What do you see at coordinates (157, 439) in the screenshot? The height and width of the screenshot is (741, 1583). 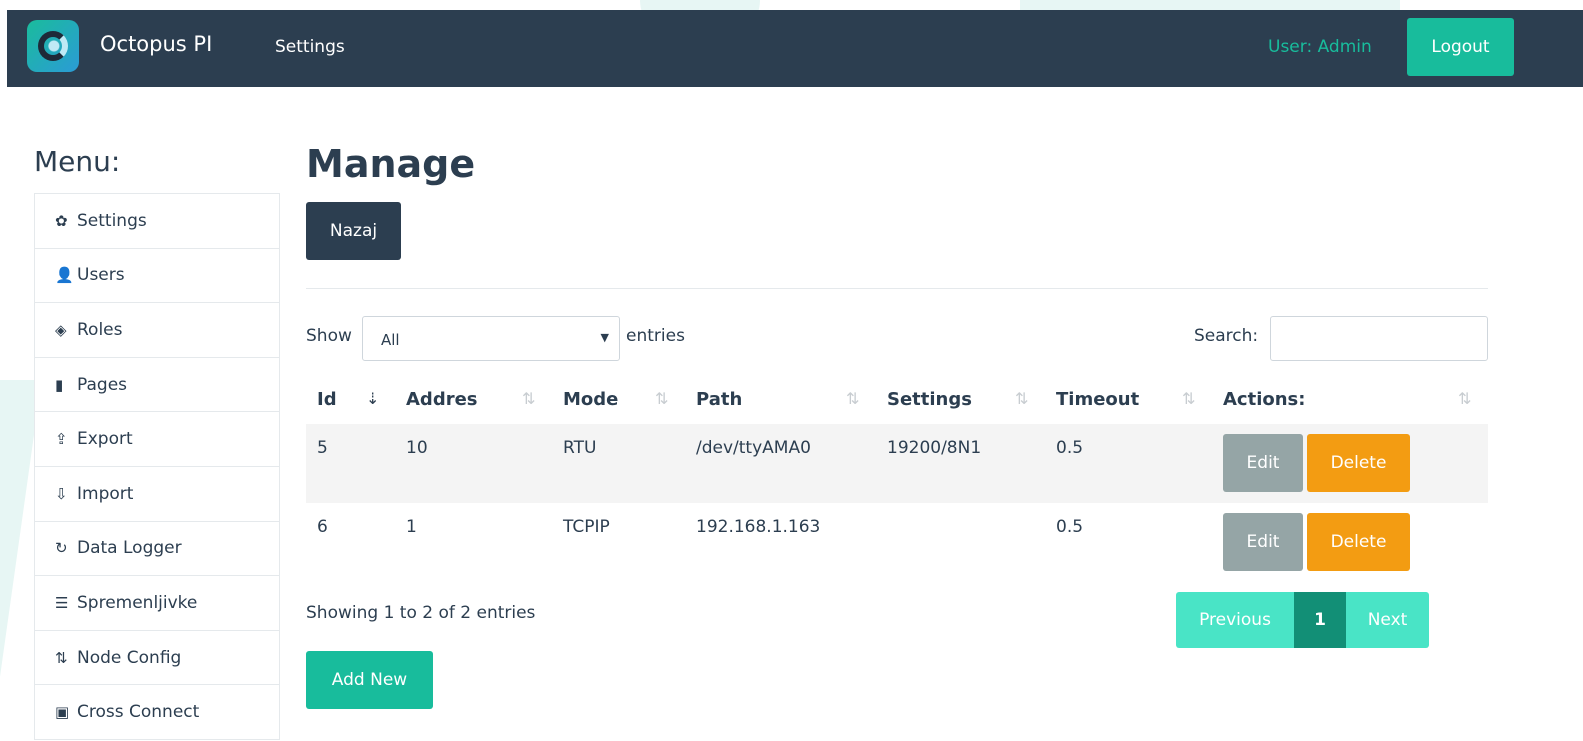 I see `sidebar-item-export: ⇪ Export` at bounding box center [157, 439].